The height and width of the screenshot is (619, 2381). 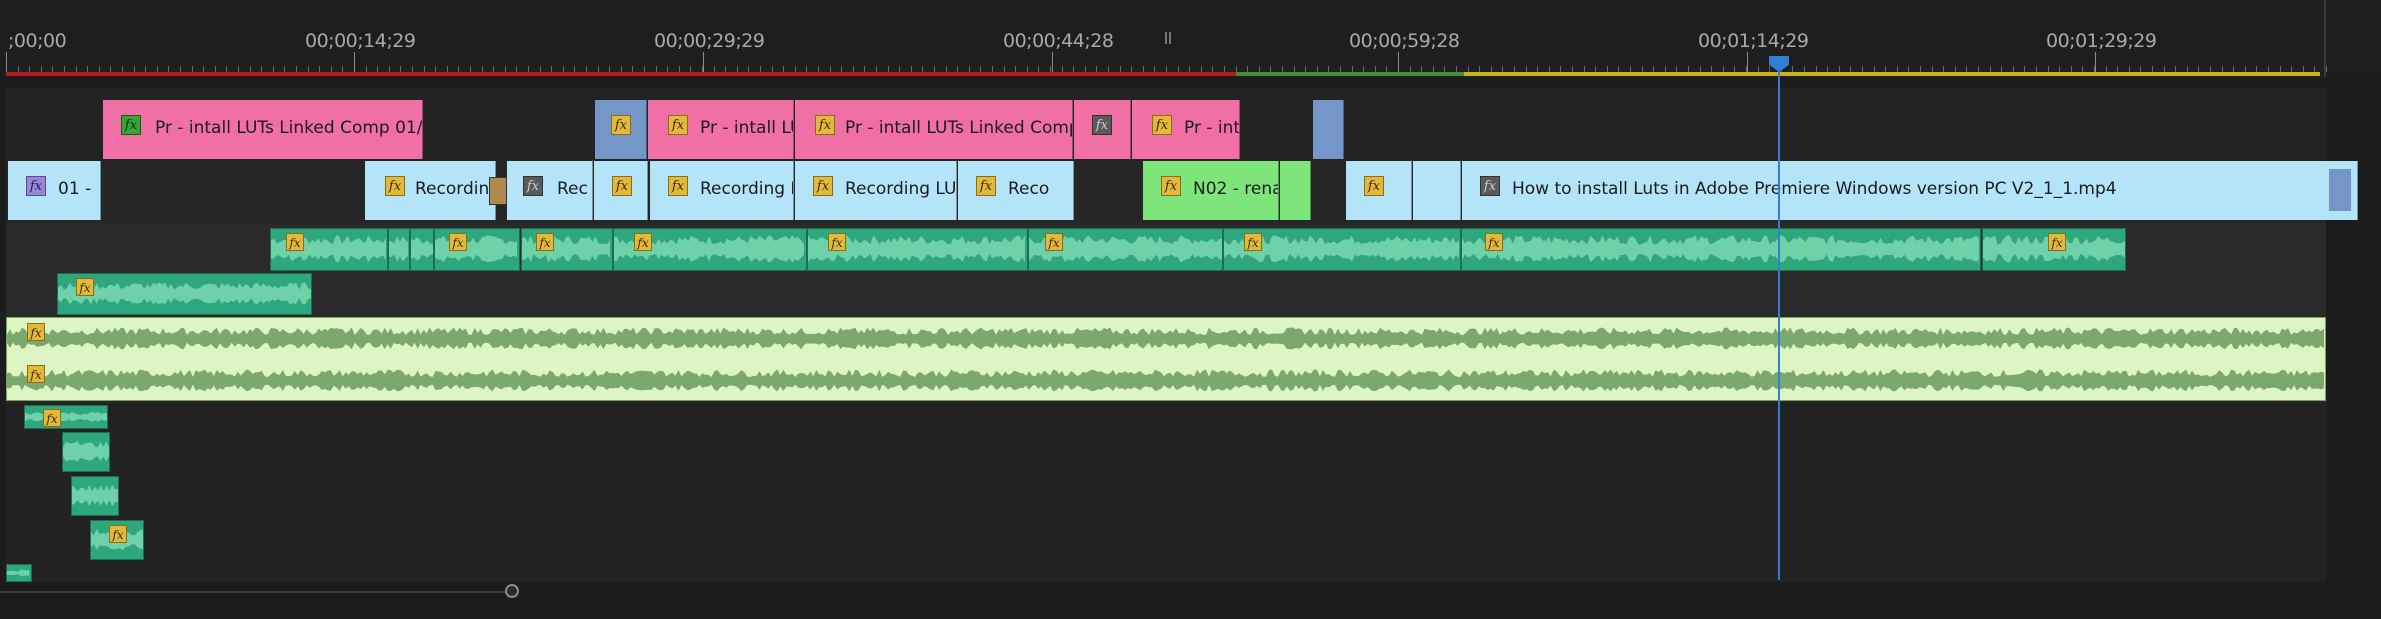 I want to click on audio-track-6-lane, so click(x=1166, y=496).